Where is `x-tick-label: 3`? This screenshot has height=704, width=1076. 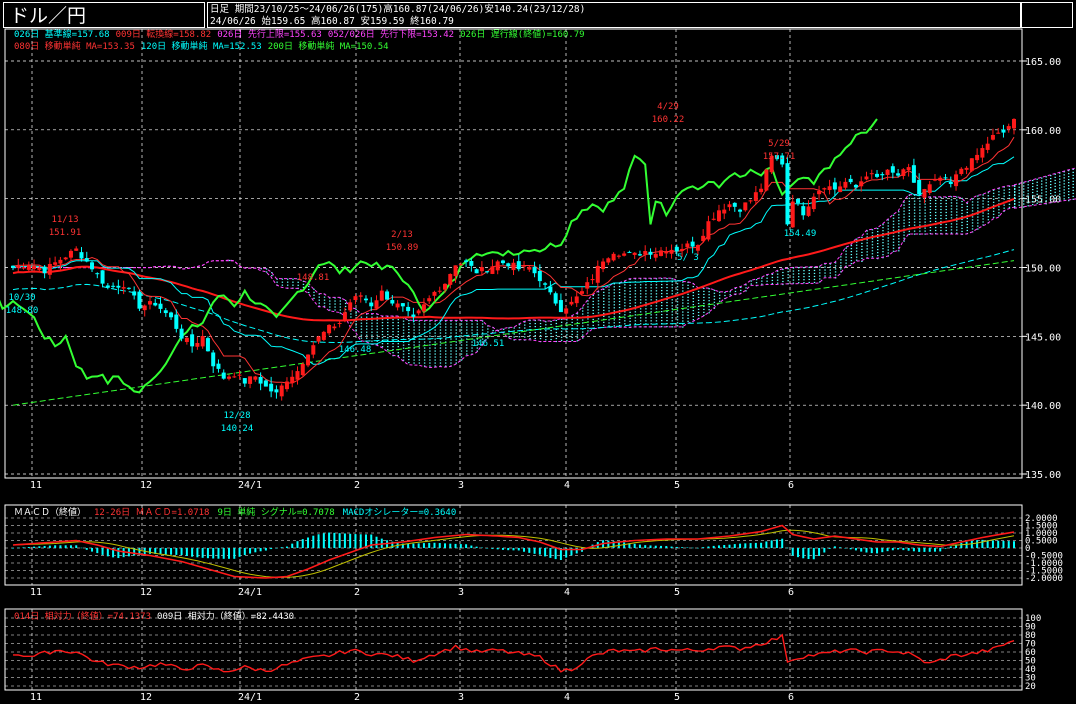 x-tick-label: 3 is located at coordinates (461, 697).